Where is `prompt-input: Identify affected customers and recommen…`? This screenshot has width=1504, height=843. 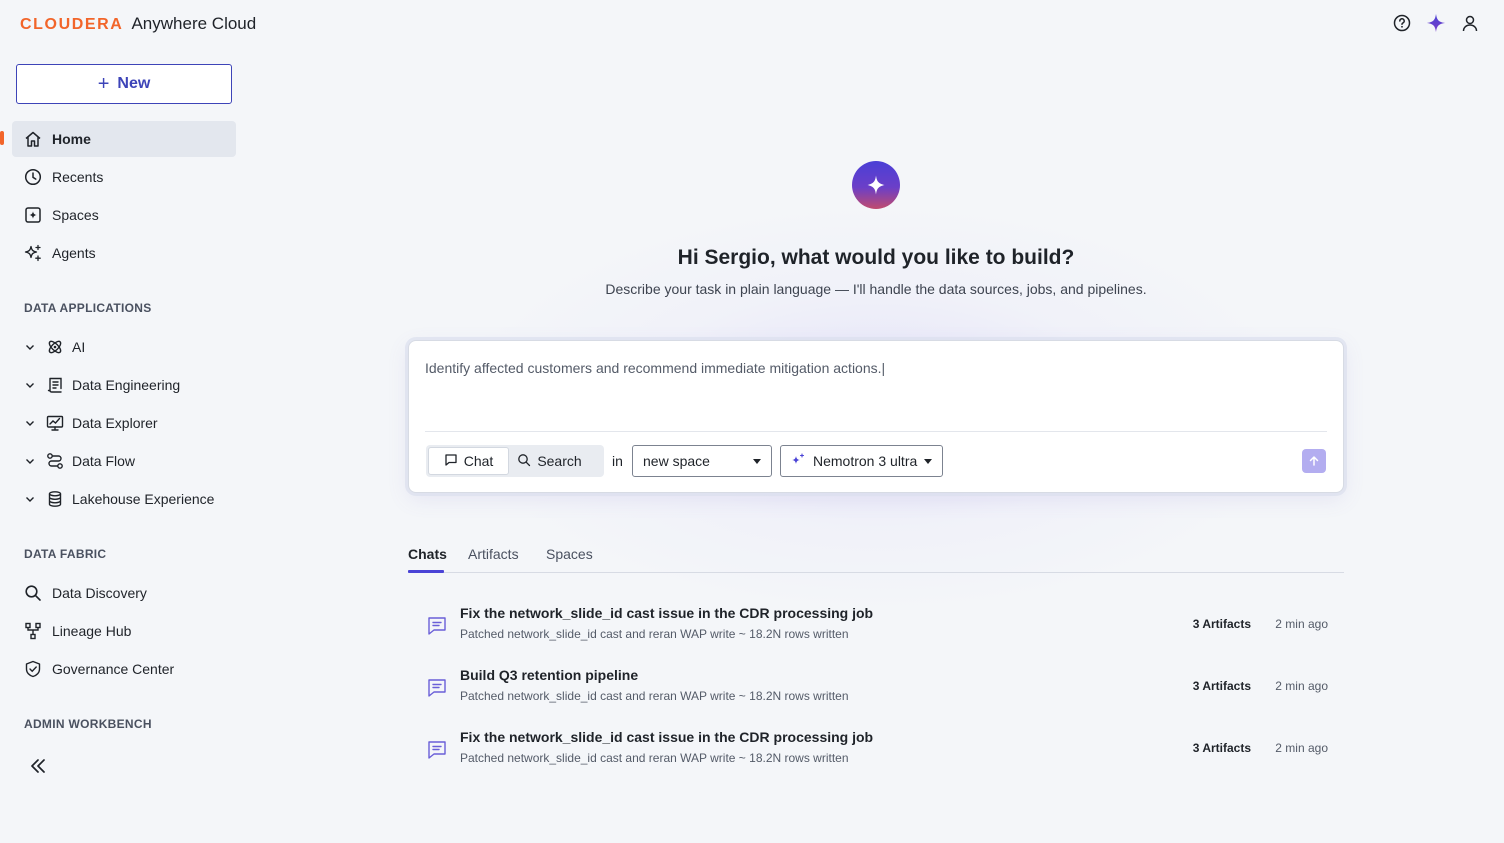
prompt-input: Identify affected customers and recommen… is located at coordinates (655, 368).